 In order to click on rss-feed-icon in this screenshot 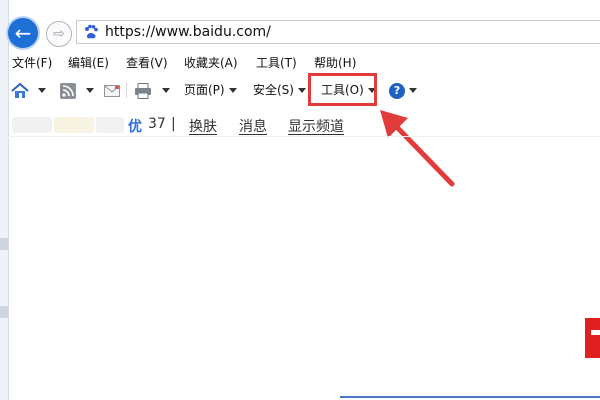, I will do `click(68, 90)`.